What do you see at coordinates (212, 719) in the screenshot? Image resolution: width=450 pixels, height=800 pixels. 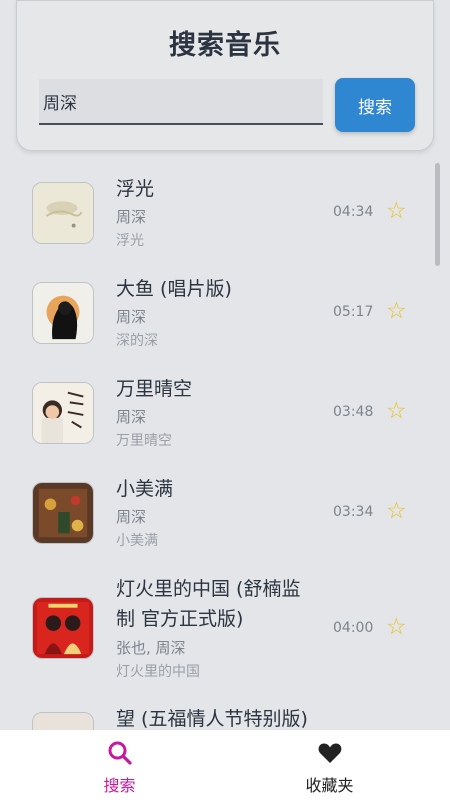 I see `song-title: 望 (五福情人节特别版)` at bounding box center [212, 719].